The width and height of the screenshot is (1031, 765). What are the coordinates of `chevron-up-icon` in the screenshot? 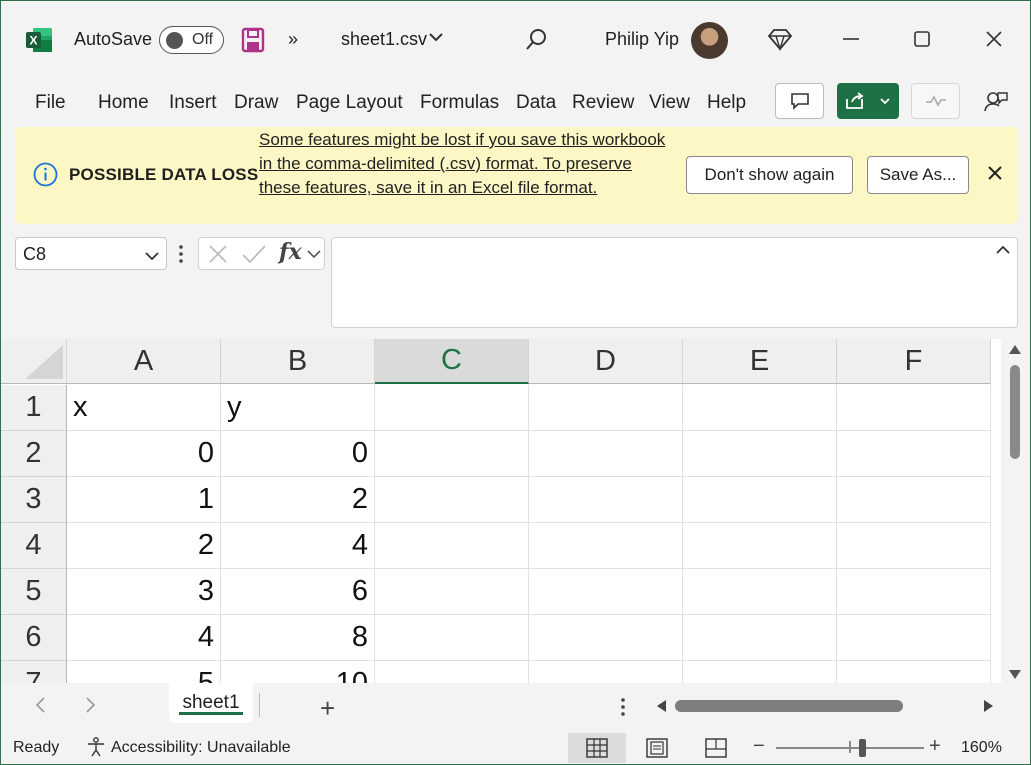 It's located at (1009, 252).